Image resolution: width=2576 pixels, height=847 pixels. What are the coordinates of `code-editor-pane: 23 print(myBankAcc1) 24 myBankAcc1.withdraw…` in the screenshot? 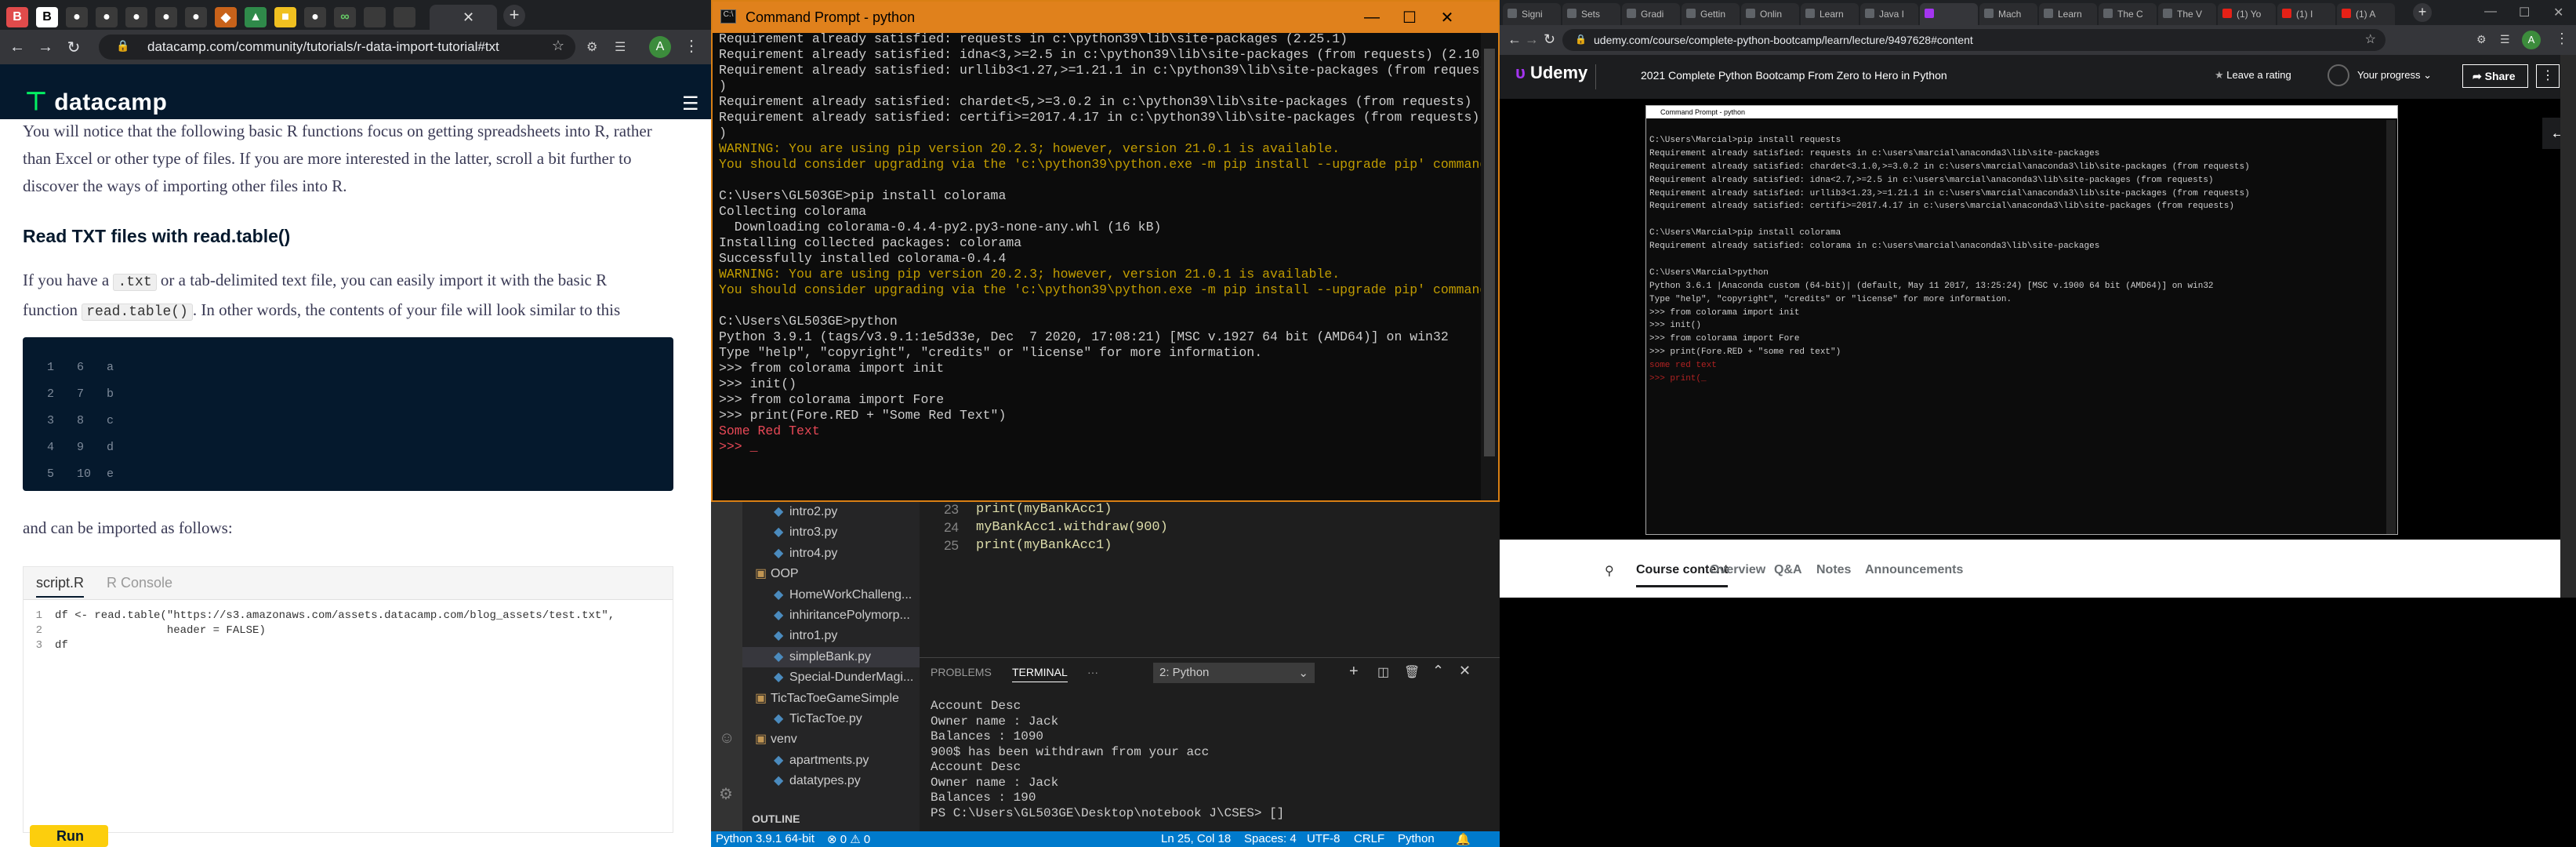 It's located at (1210, 580).